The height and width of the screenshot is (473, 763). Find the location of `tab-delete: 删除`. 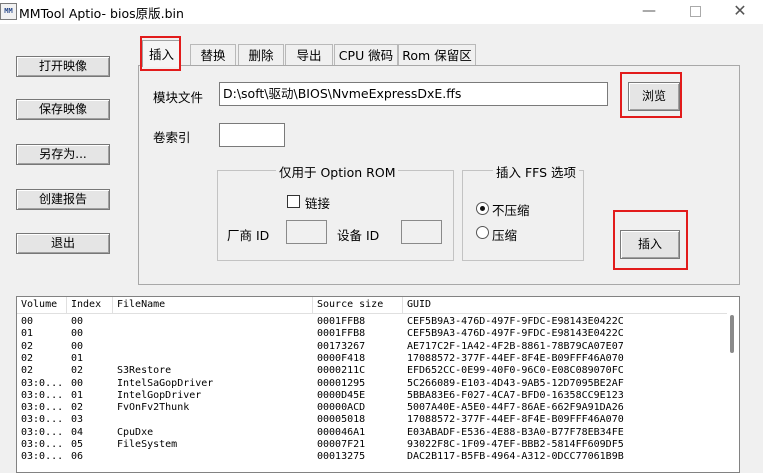

tab-delete: 删除 is located at coordinates (261, 55).